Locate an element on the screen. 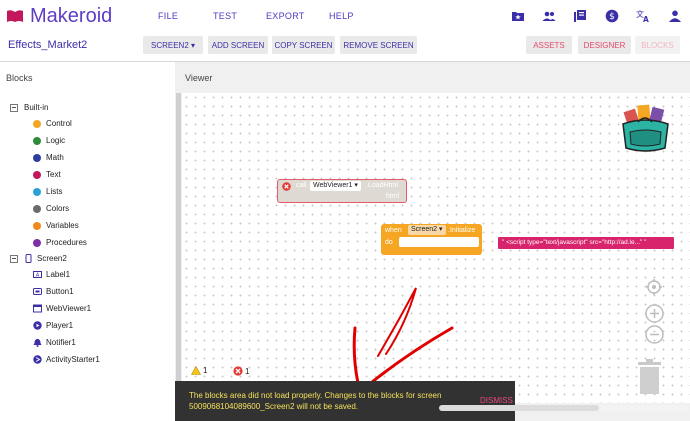 Image resolution: width=690 pixels, height=421 pixels. webviewer-icon is located at coordinates (37, 308).